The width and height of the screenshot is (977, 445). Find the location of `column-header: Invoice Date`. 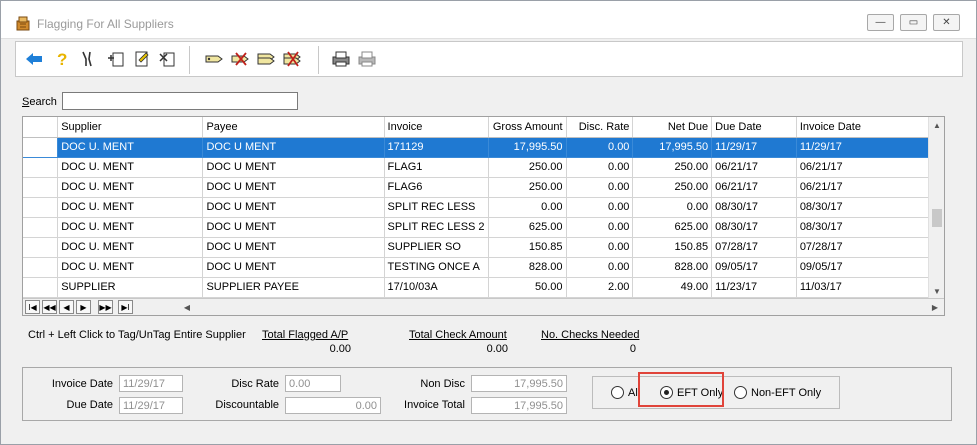

column-header: Invoice Date is located at coordinates (870, 127).